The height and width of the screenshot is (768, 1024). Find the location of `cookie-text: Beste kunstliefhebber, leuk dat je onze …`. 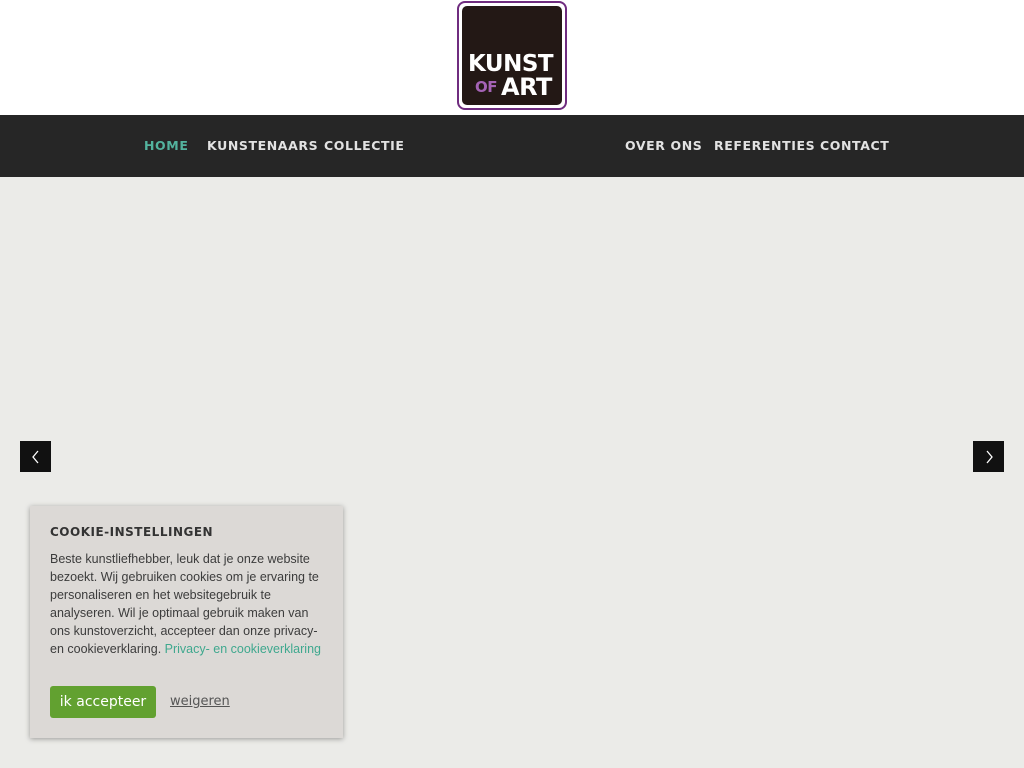

cookie-text: Beste kunstliefhebber, leuk dat je onze … is located at coordinates (184, 604).